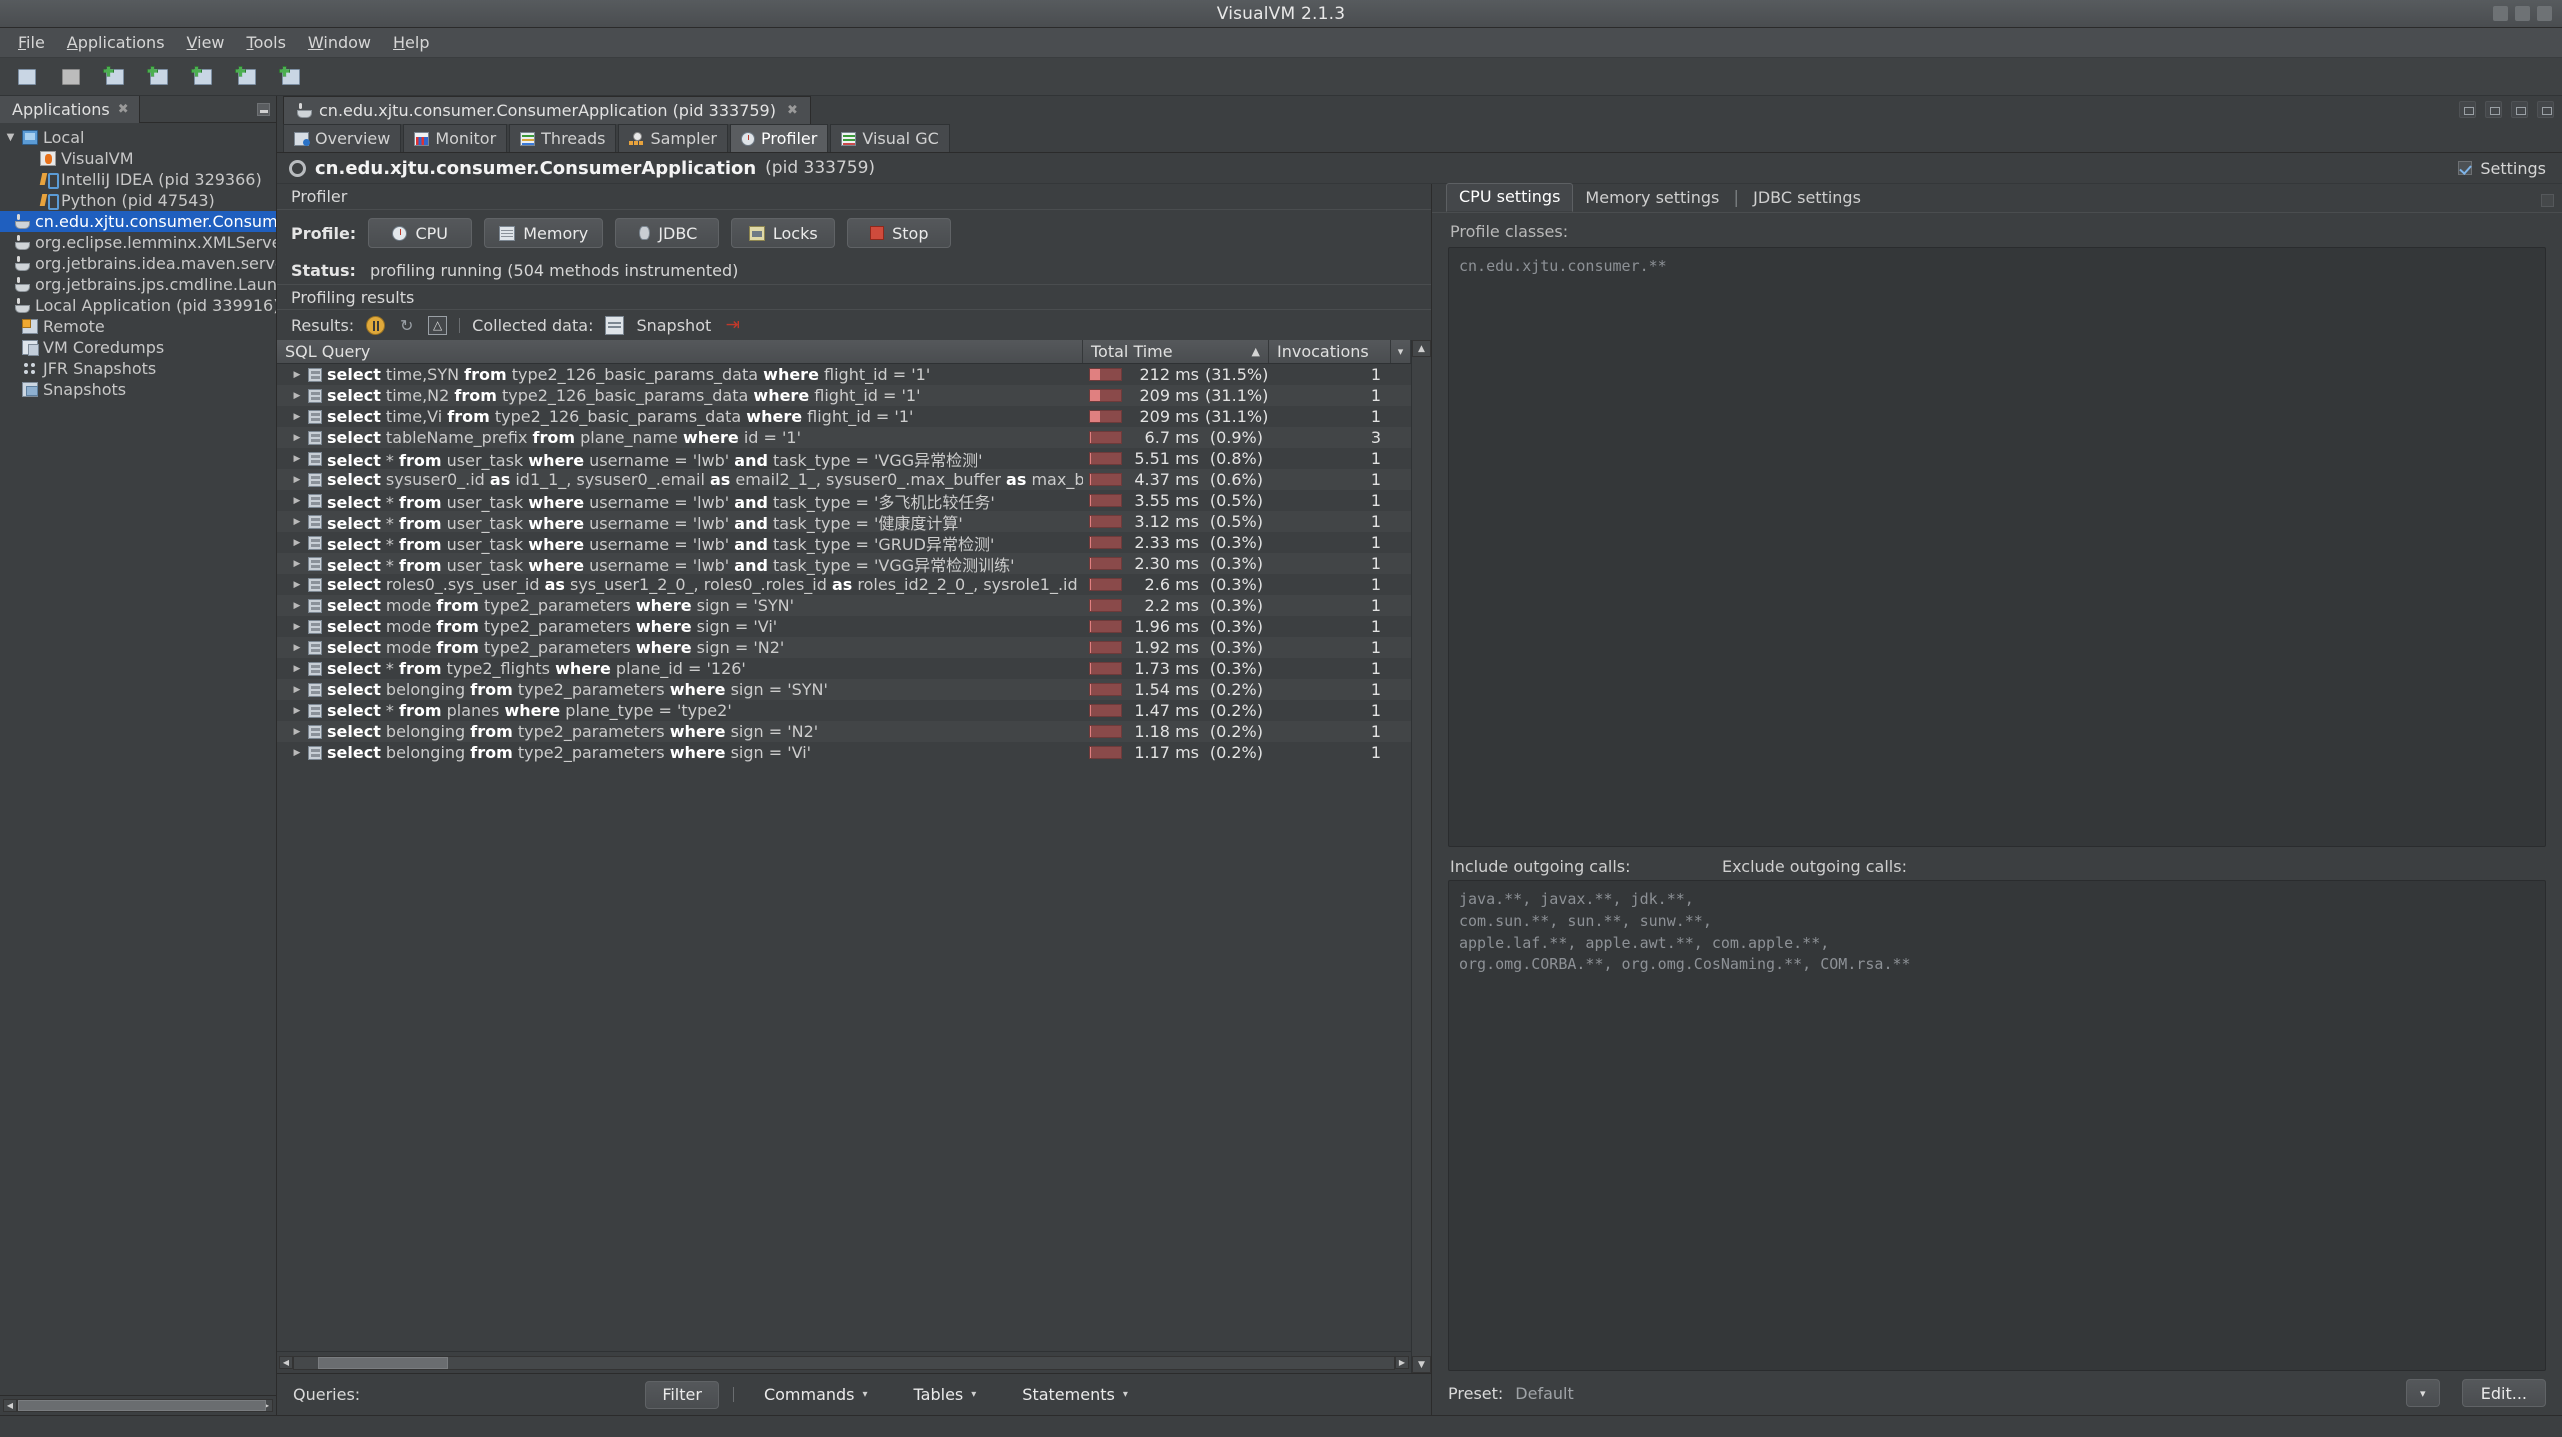 This screenshot has width=2562, height=1437. What do you see at coordinates (27, 77) in the screenshot?
I see `open-file-icon` at bounding box center [27, 77].